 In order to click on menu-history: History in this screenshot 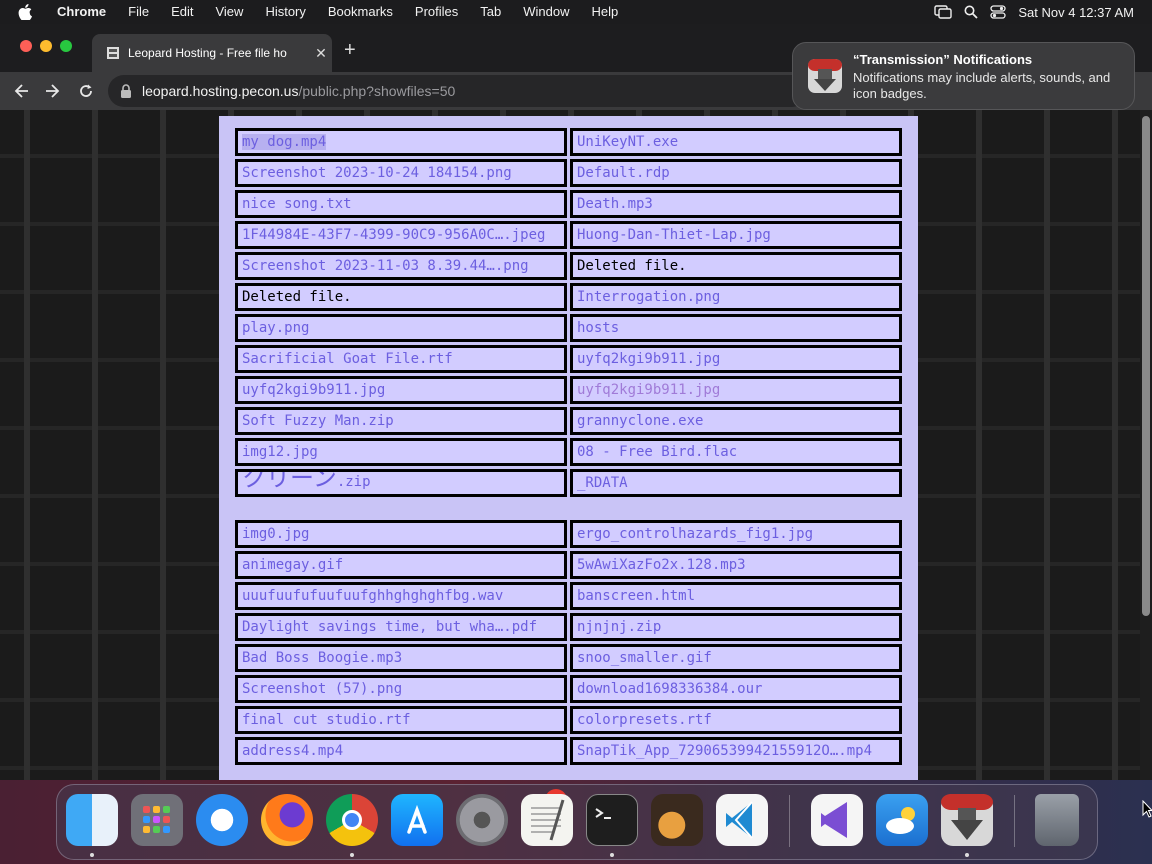, I will do `click(285, 12)`.